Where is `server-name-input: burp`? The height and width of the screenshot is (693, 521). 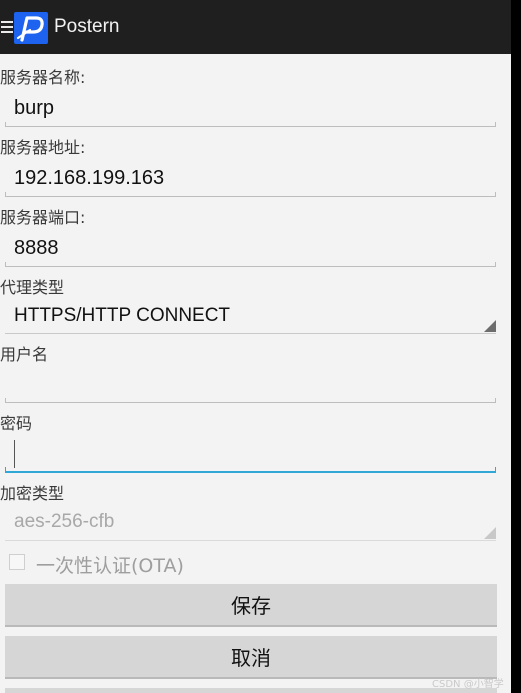 server-name-input: burp is located at coordinates (34, 108).